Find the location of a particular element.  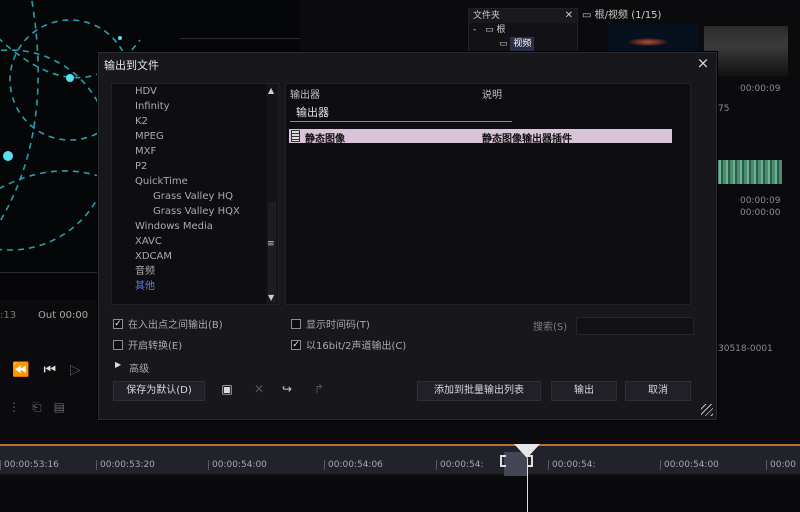

resize-grip-icon is located at coordinates (707, 410).